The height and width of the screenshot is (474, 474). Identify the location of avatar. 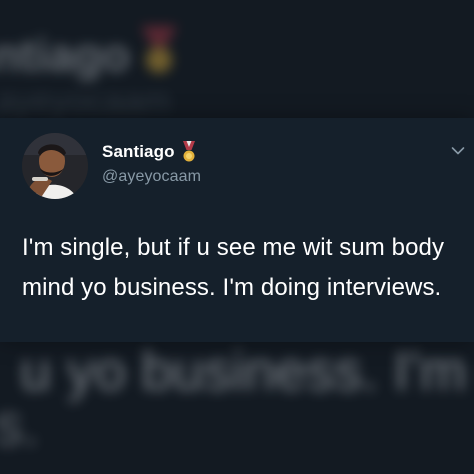
(55, 166).